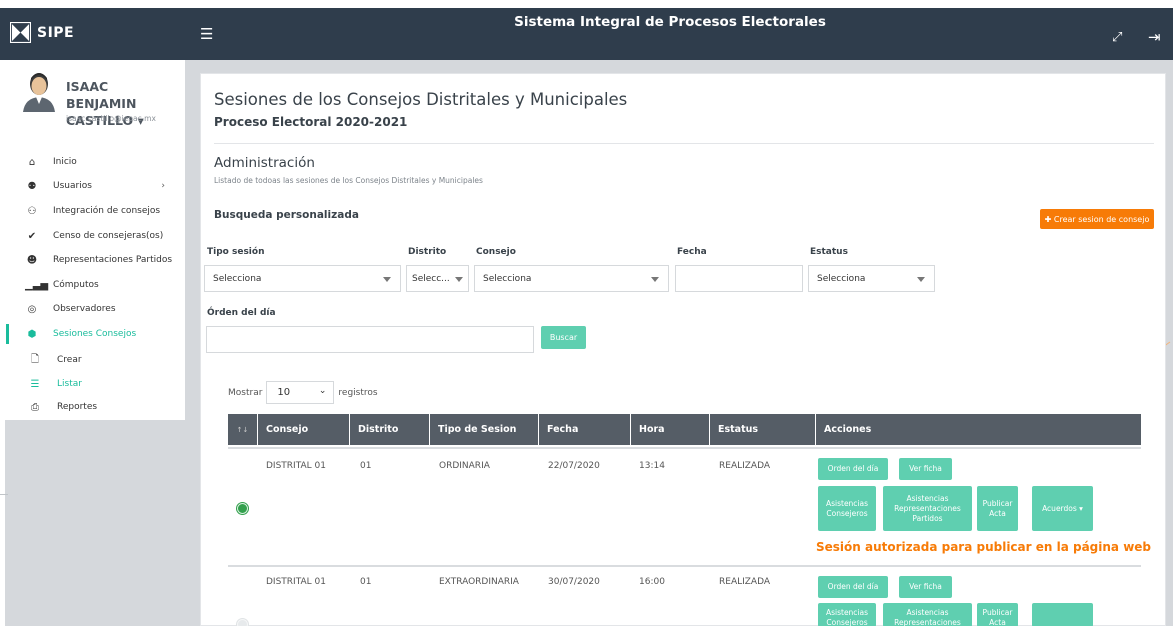  I want to click on cell-fecha: 30/07/2020, so click(574, 582).